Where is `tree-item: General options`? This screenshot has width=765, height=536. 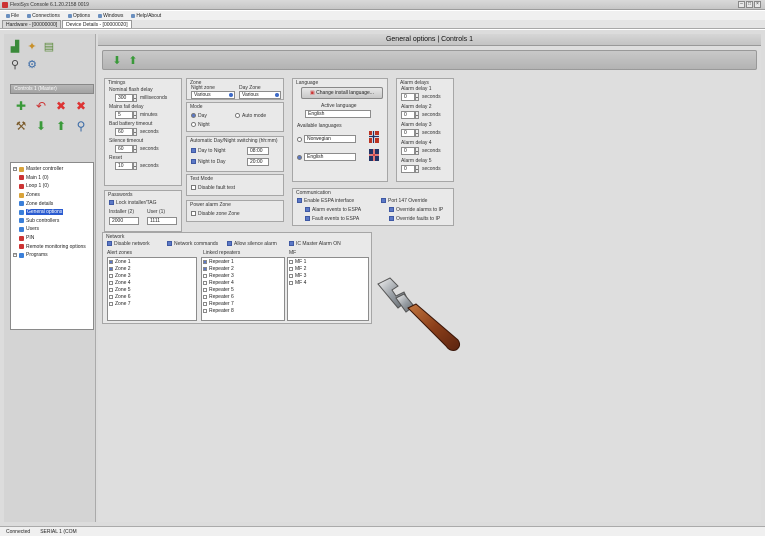 tree-item: General options is located at coordinates (52, 212).